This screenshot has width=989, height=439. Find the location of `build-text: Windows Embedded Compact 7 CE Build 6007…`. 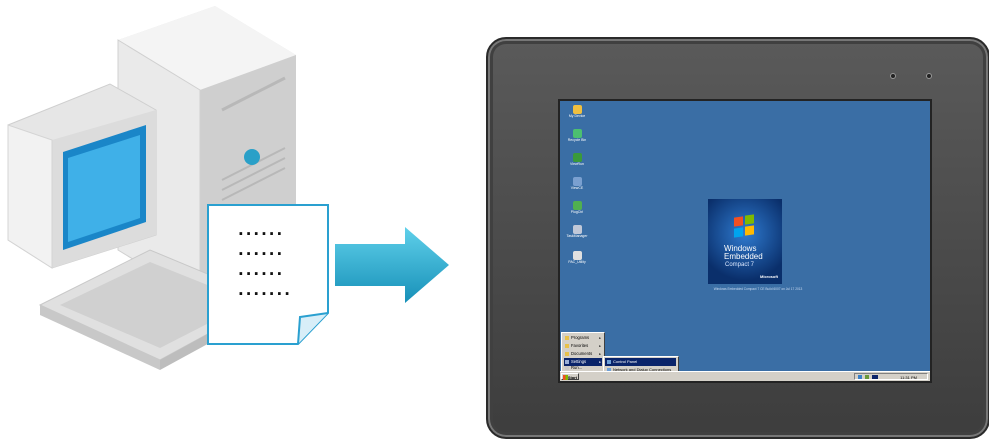

build-text: Windows Embedded Compact 7 CE Build 6007… is located at coordinates (758, 289).